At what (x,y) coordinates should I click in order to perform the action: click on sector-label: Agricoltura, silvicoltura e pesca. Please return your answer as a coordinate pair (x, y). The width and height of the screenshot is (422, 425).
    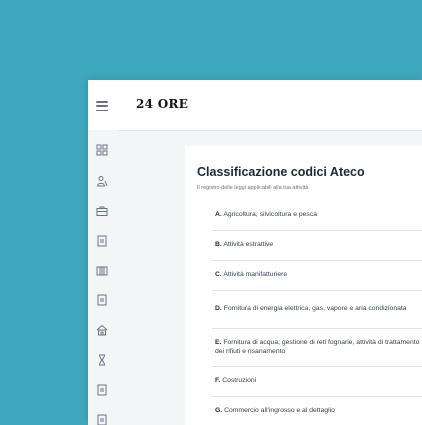
    Looking at the image, I should click on (270, 215).